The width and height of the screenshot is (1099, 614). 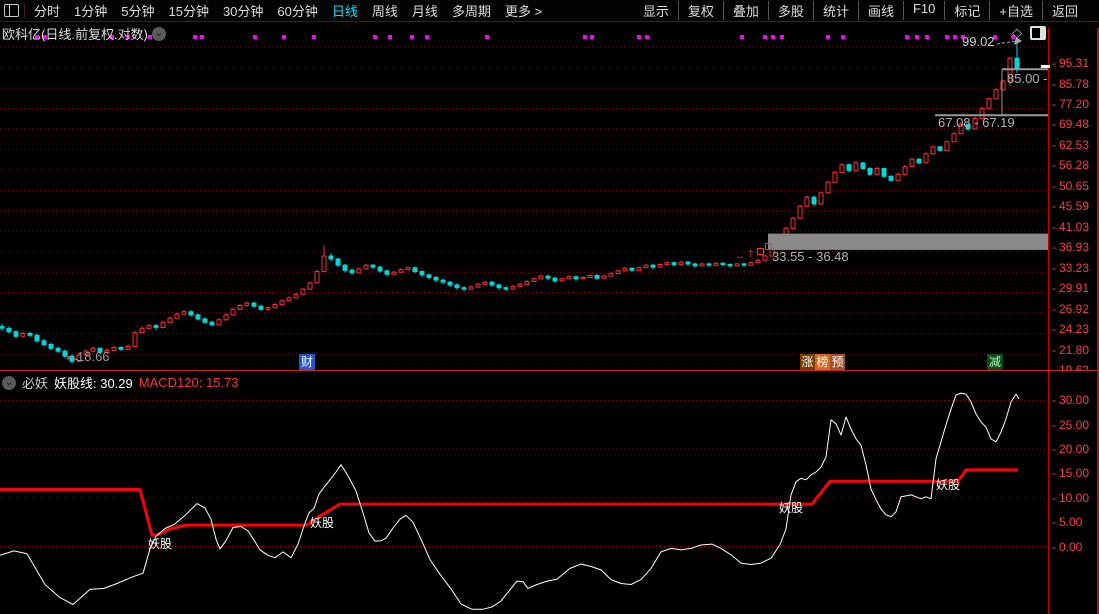 What do you see at coordinates (137, 10) in the screenshot?
I see `period-tab-2: 5分钟` at bounding box center [137, 10].